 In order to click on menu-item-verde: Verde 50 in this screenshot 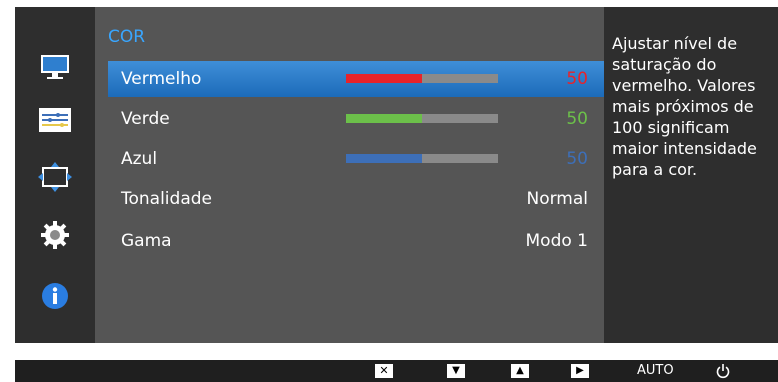, I will do `click(356, 119)`.